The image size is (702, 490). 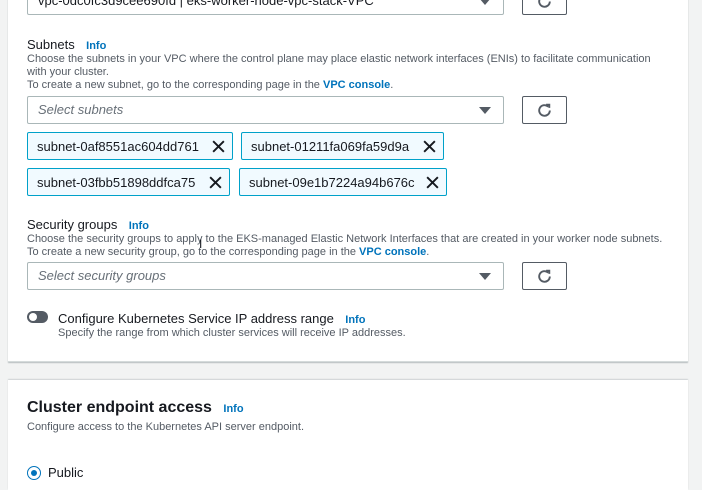 What do you see at coordinates (66, 472) in the screenshot?
I see `endpoint-public-label: Public` at bounding box center [66, 472].